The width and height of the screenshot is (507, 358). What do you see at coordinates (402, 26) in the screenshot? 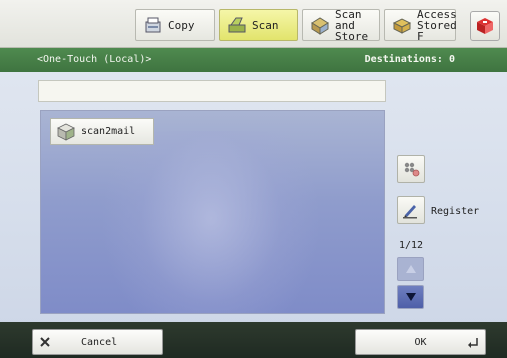
I see `access-stored-files-icon` at bounding box center [402, 26].